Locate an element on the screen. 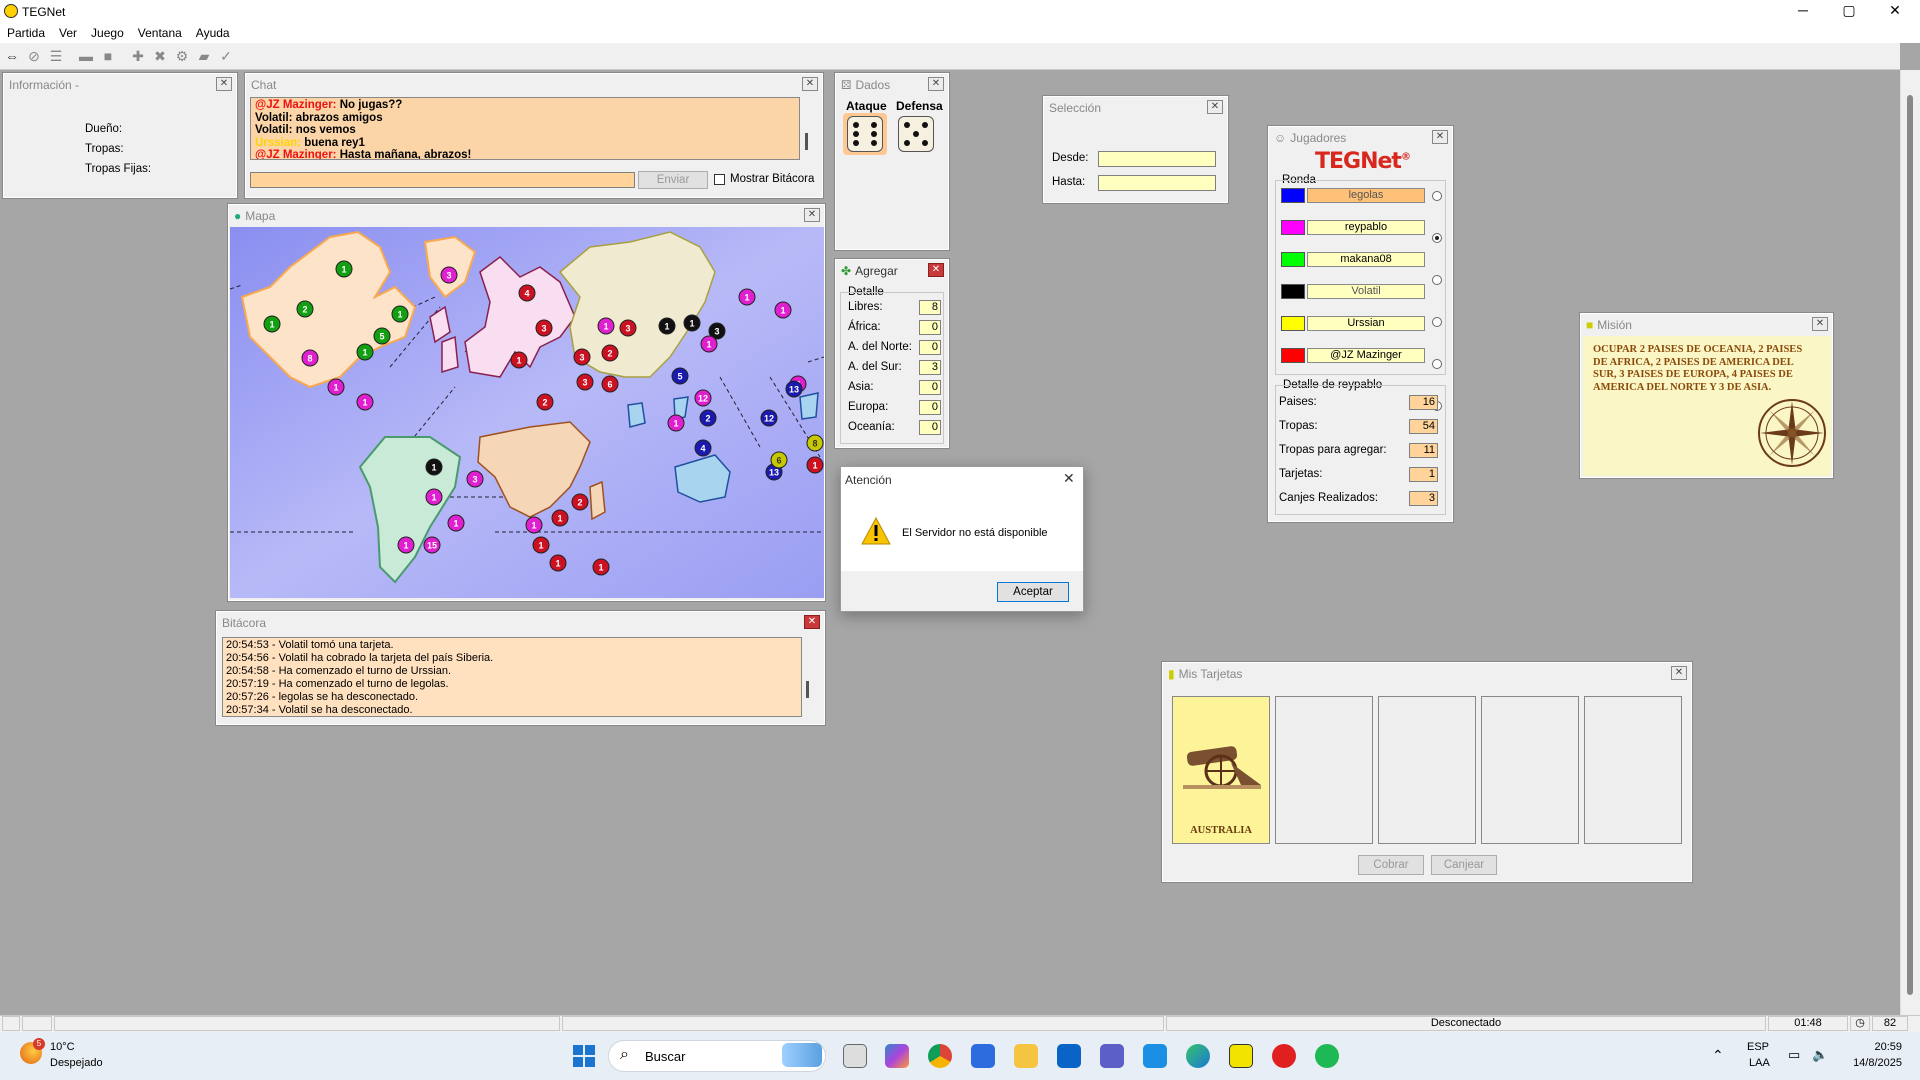 The width and height of the screenshot is (1920, 1080). file-explorer-icon is located at coordinates (1026, 1056).